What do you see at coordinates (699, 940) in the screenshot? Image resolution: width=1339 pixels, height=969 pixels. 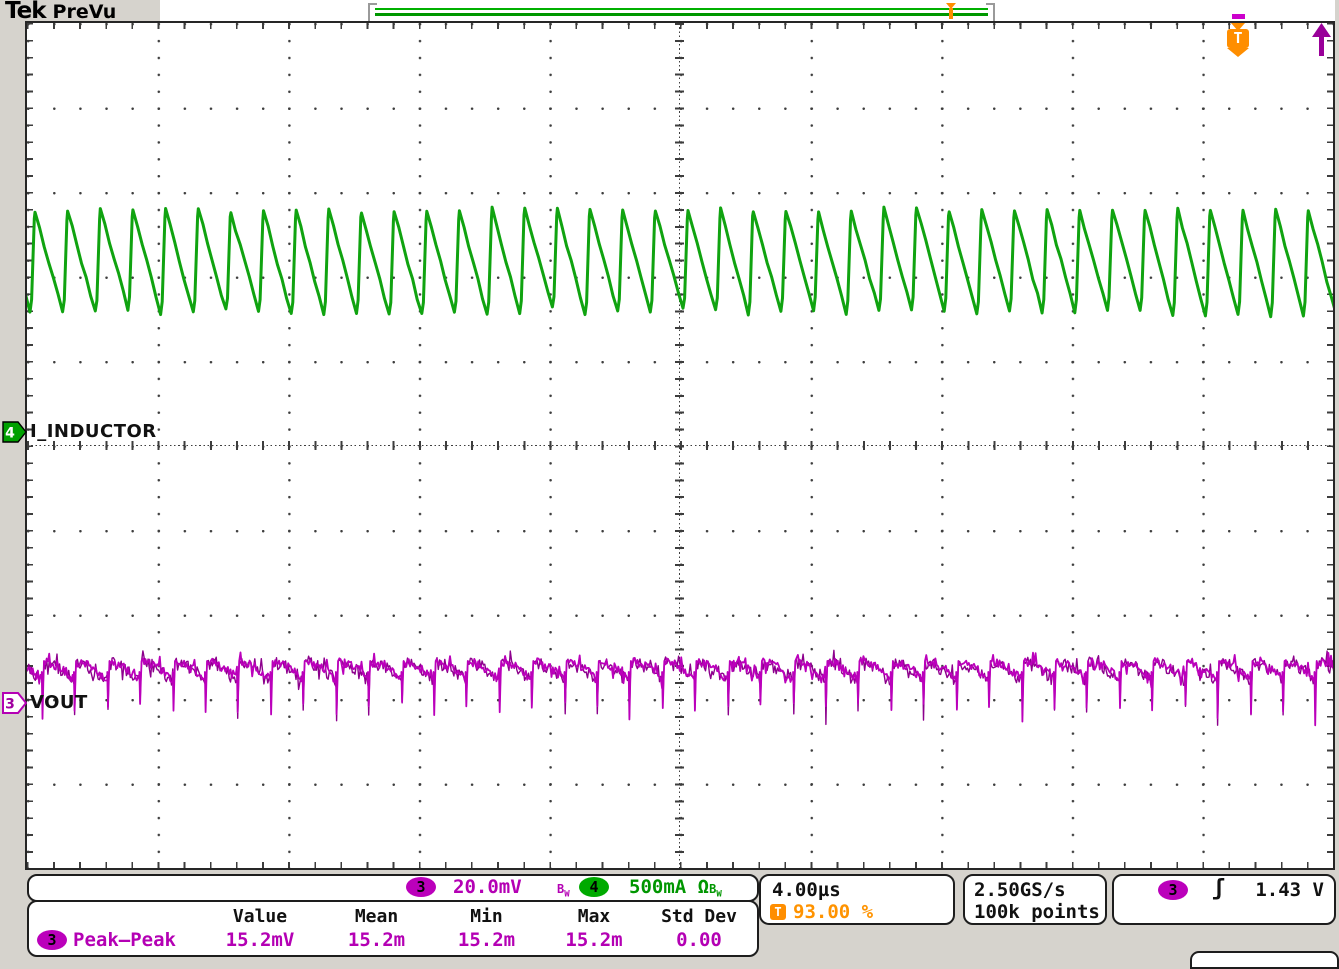 I see `measurement-stddev: 0.00` at bounding box center [699, 940].